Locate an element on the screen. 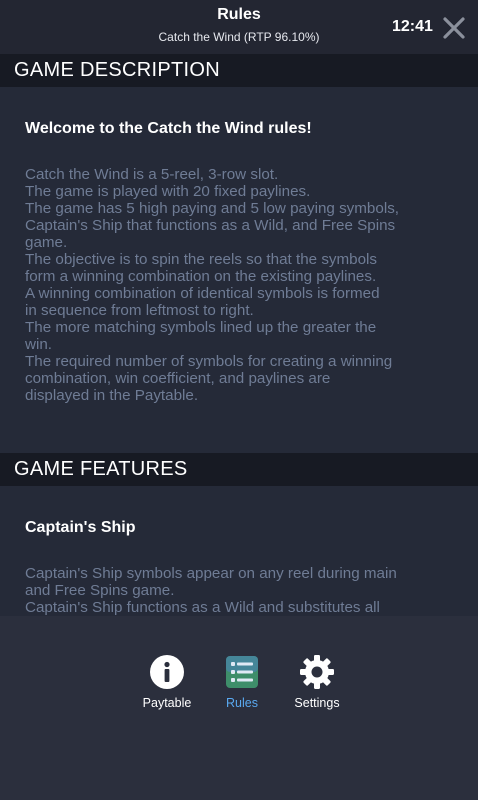 Image resolution: width=478 pixels, height=800 pixels. nav-label-settings: Settings is located at coordinates (317, 703).